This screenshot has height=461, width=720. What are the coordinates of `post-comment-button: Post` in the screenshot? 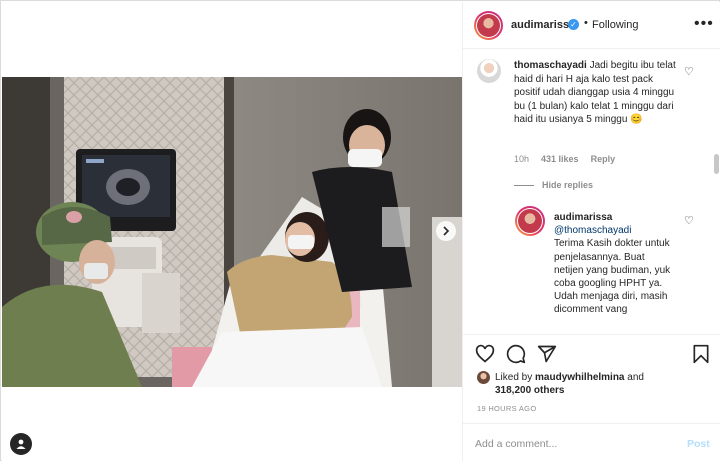 It's located at (698, 444).